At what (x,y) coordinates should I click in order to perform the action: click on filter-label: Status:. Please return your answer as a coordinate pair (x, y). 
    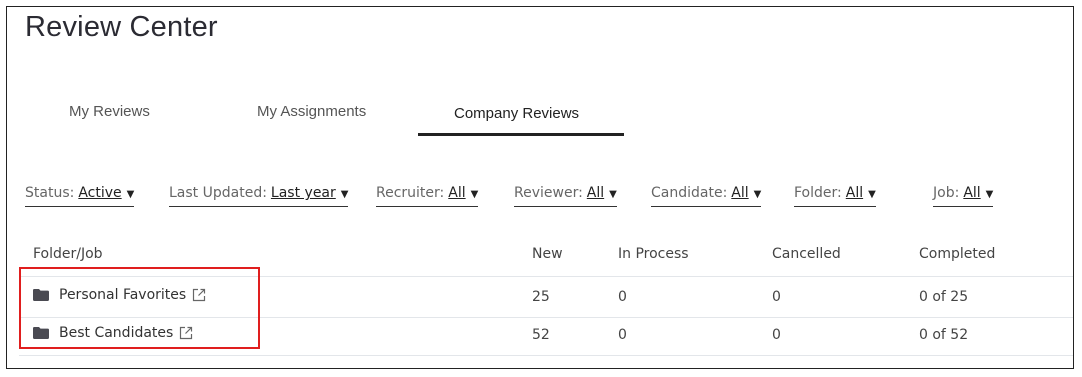
    Looking at the image, I should click on (50, 193).